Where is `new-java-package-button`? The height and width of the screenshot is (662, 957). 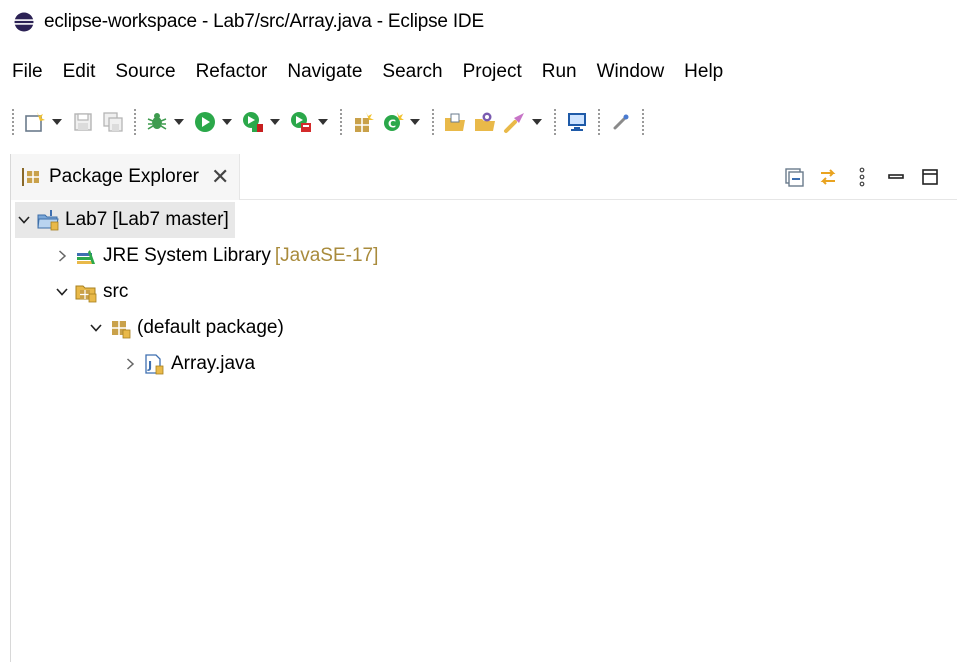 new-java-package-button is located at coordinates (363, 122).